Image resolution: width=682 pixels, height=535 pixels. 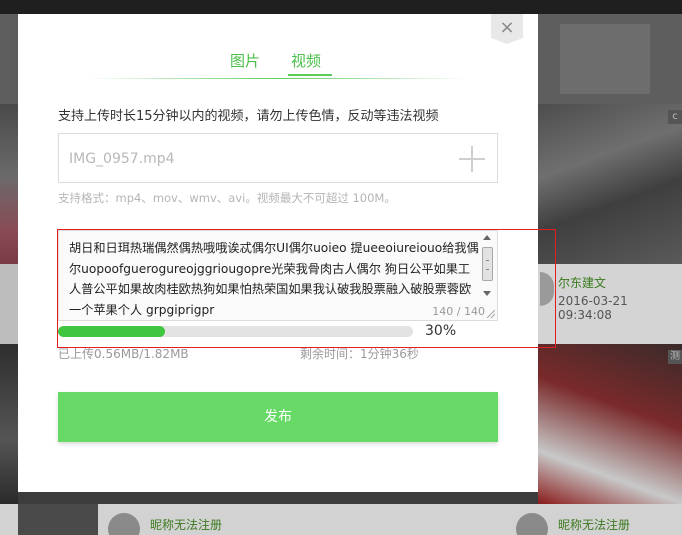 What do you see at coordinates (593, 308) in the screenshot?
I see `post-datetime: 2016-03-21 09:34:08` at bounding box center [593, 308].